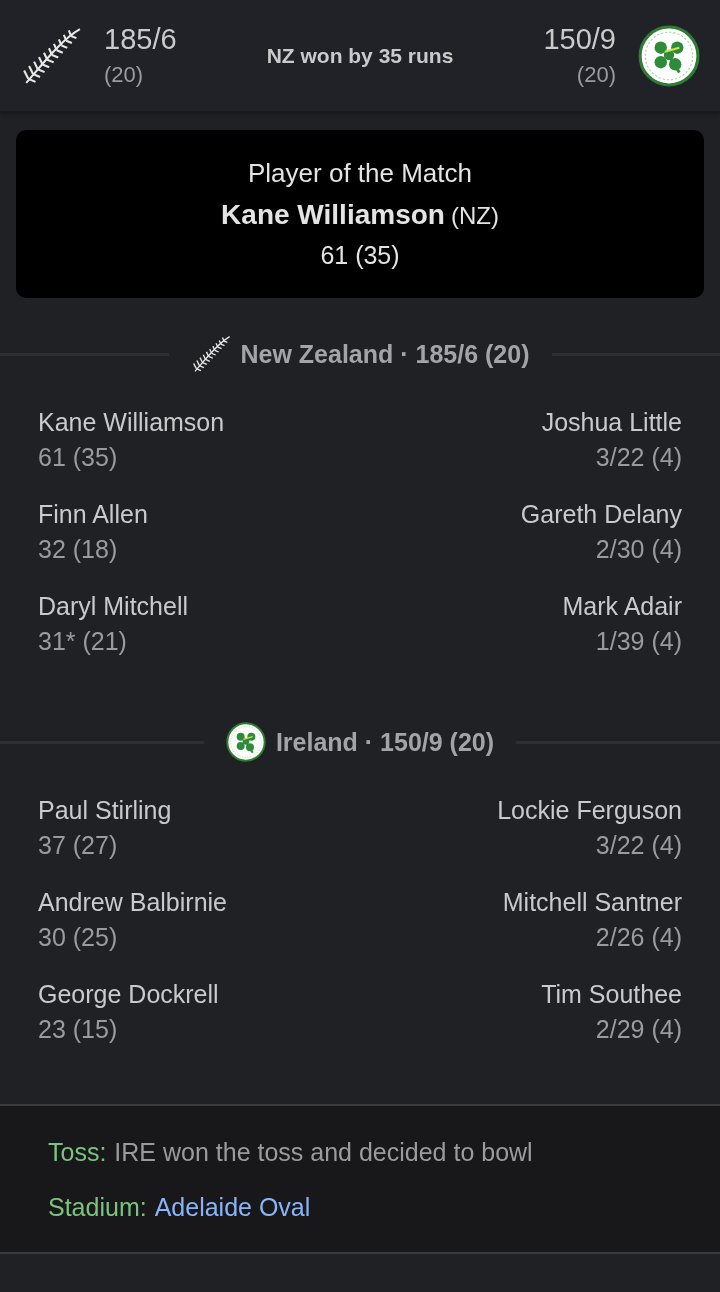  What do you see at coordinates (638, 1029) in the screenshot?
I see `bowling-figures: 2/29 (4)` at bounding box center [638, 1029].